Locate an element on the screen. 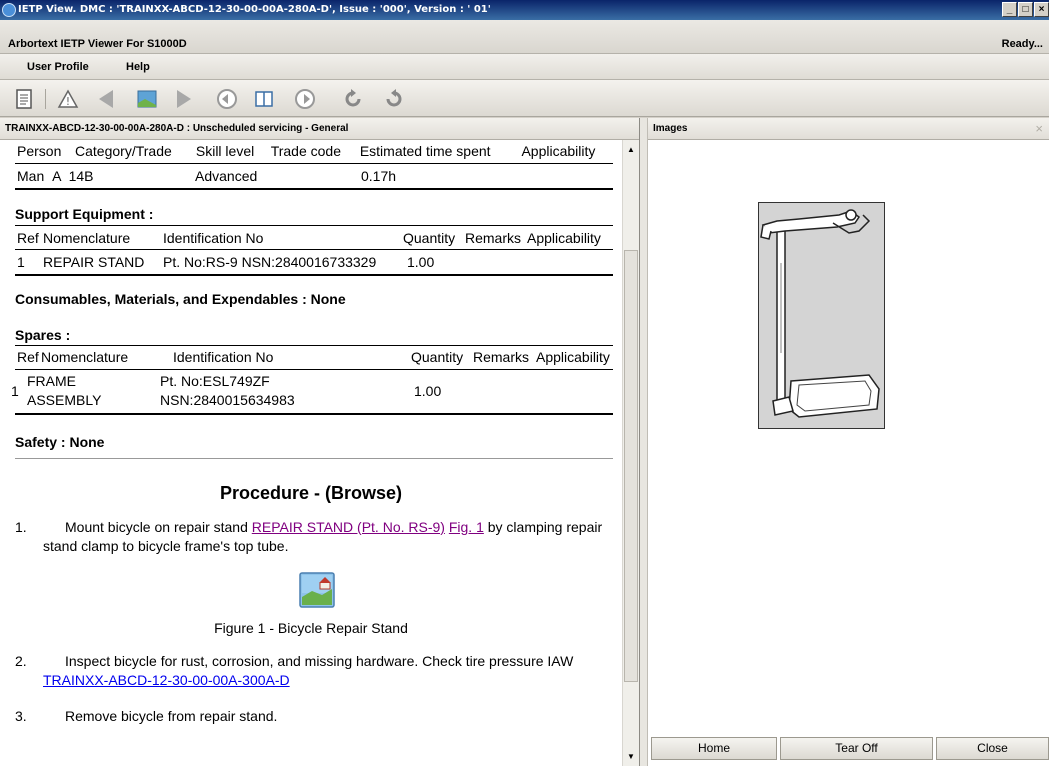  table-cell: 0.17h is located at coordinates (379, 176).